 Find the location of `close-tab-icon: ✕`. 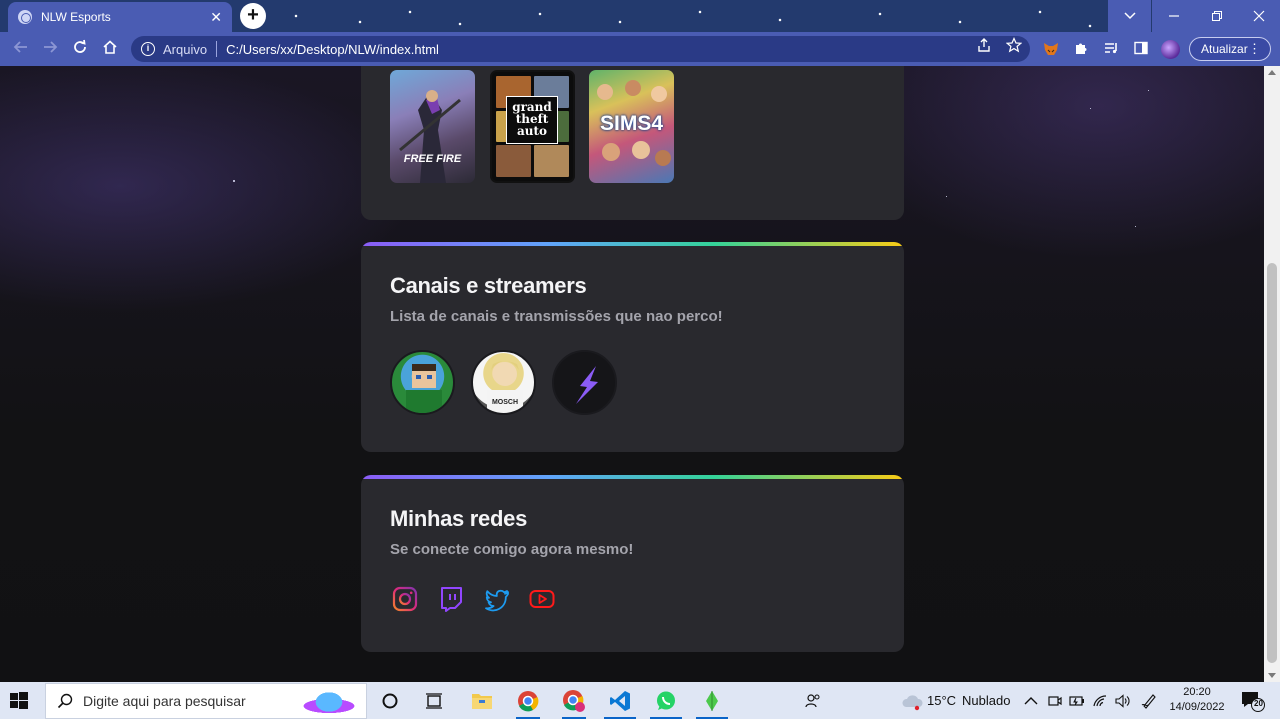

close-tab-icon: ✕ is located at coordinates (216, 17).